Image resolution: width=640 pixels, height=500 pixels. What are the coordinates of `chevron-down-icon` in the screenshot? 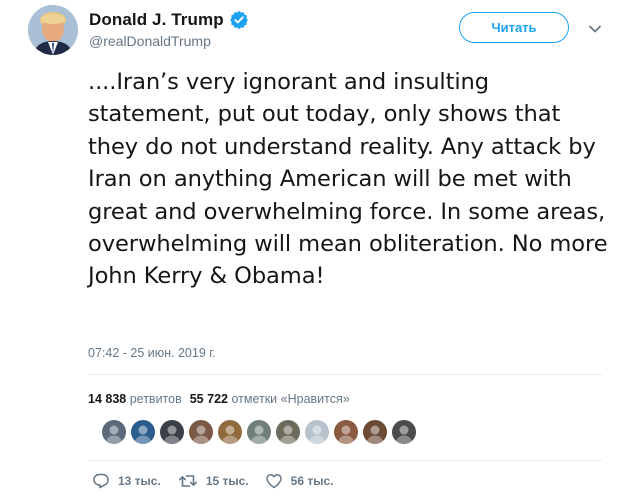 It's located at (595, 28).